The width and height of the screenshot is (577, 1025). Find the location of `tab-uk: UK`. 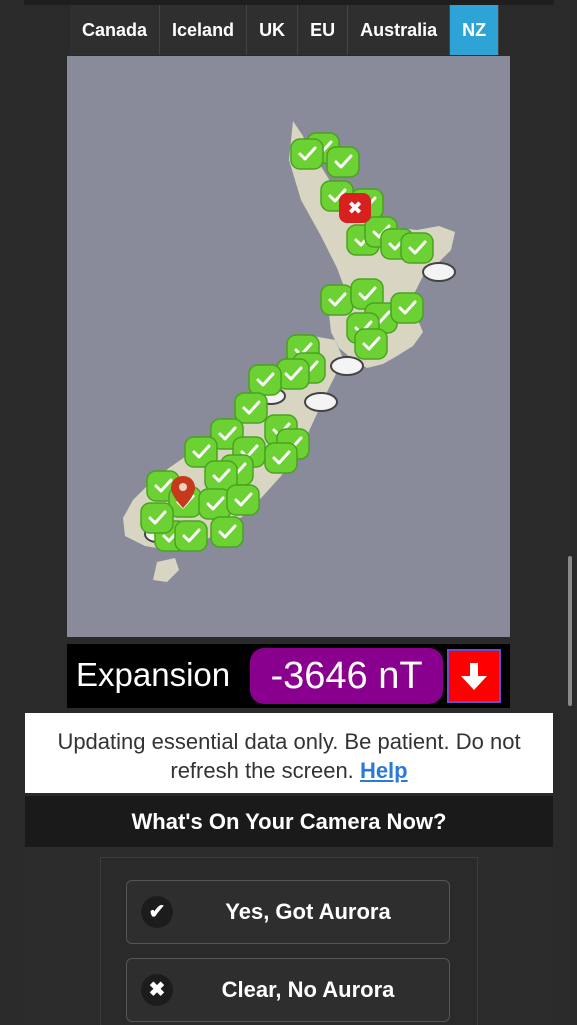

tab-uk: UK is located at coordinates (273, 30).